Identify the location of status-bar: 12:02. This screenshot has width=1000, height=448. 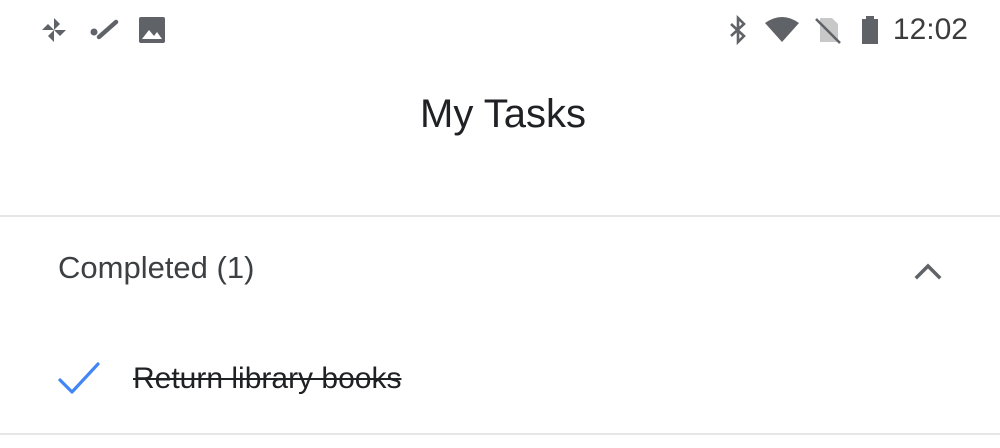
(500, 31).